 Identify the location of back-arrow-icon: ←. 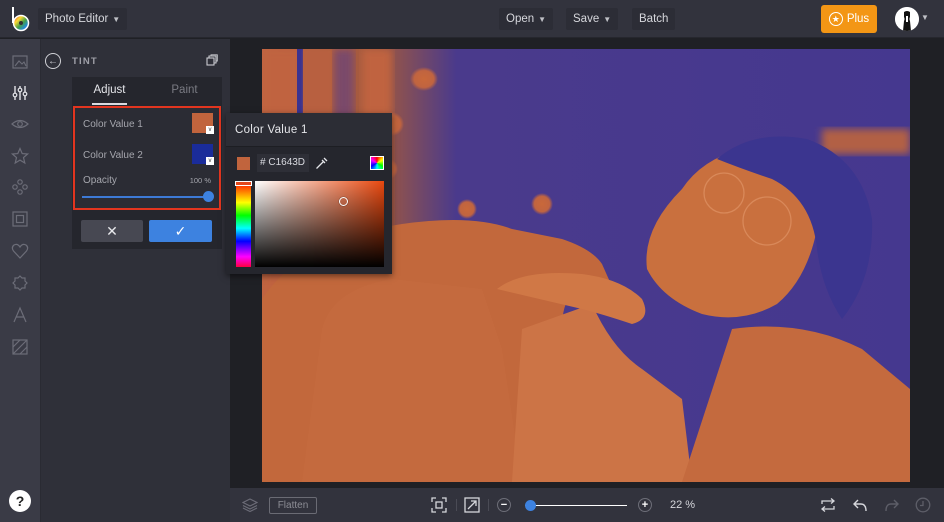
(53, 61).